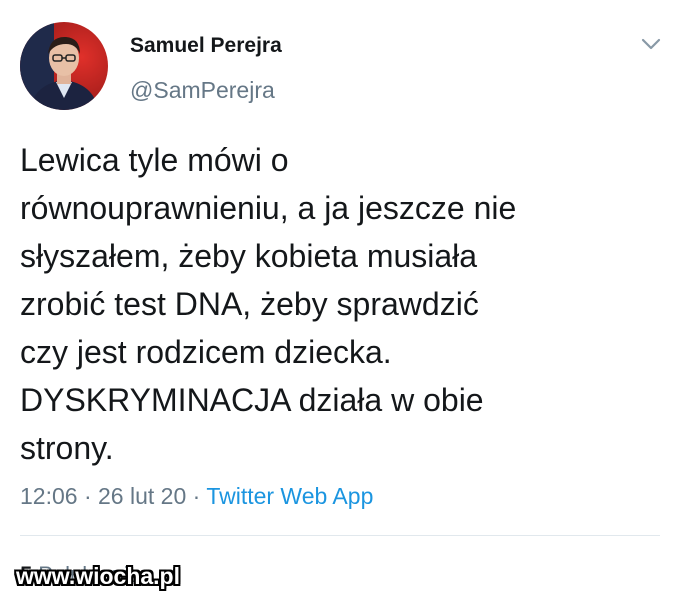 This screenshot has width=680, height=612. I want to click on profile-photo-icon, so click(64, 66).